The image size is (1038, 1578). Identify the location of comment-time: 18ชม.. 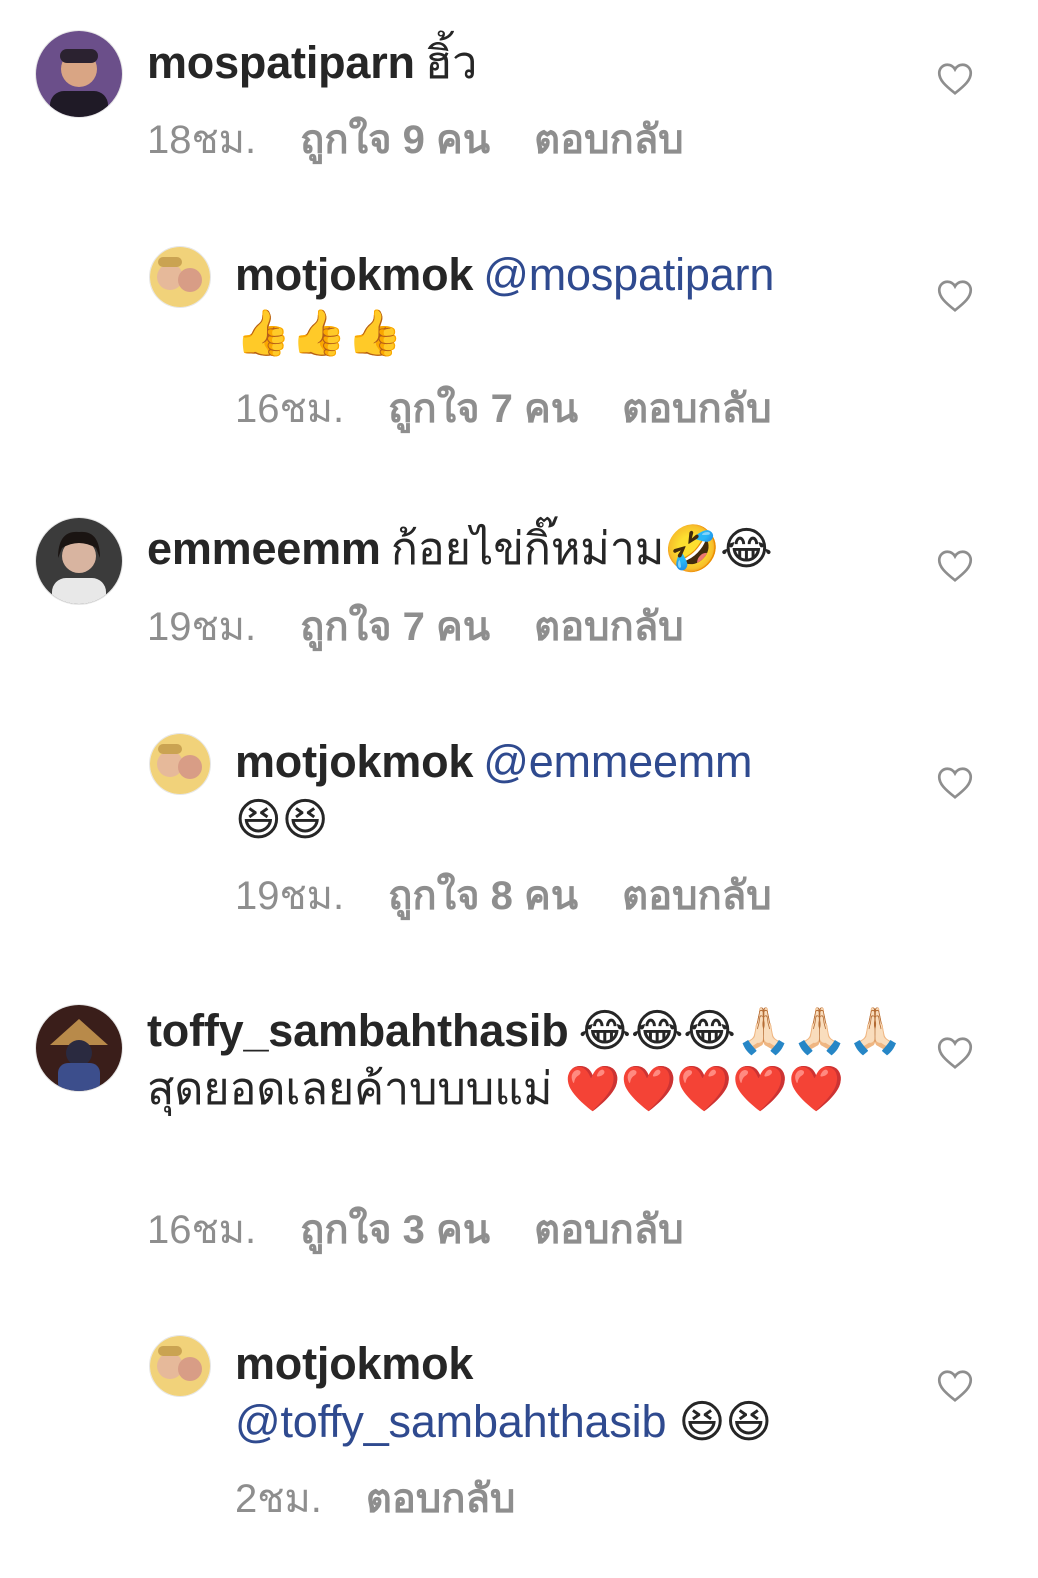
(202, 140).